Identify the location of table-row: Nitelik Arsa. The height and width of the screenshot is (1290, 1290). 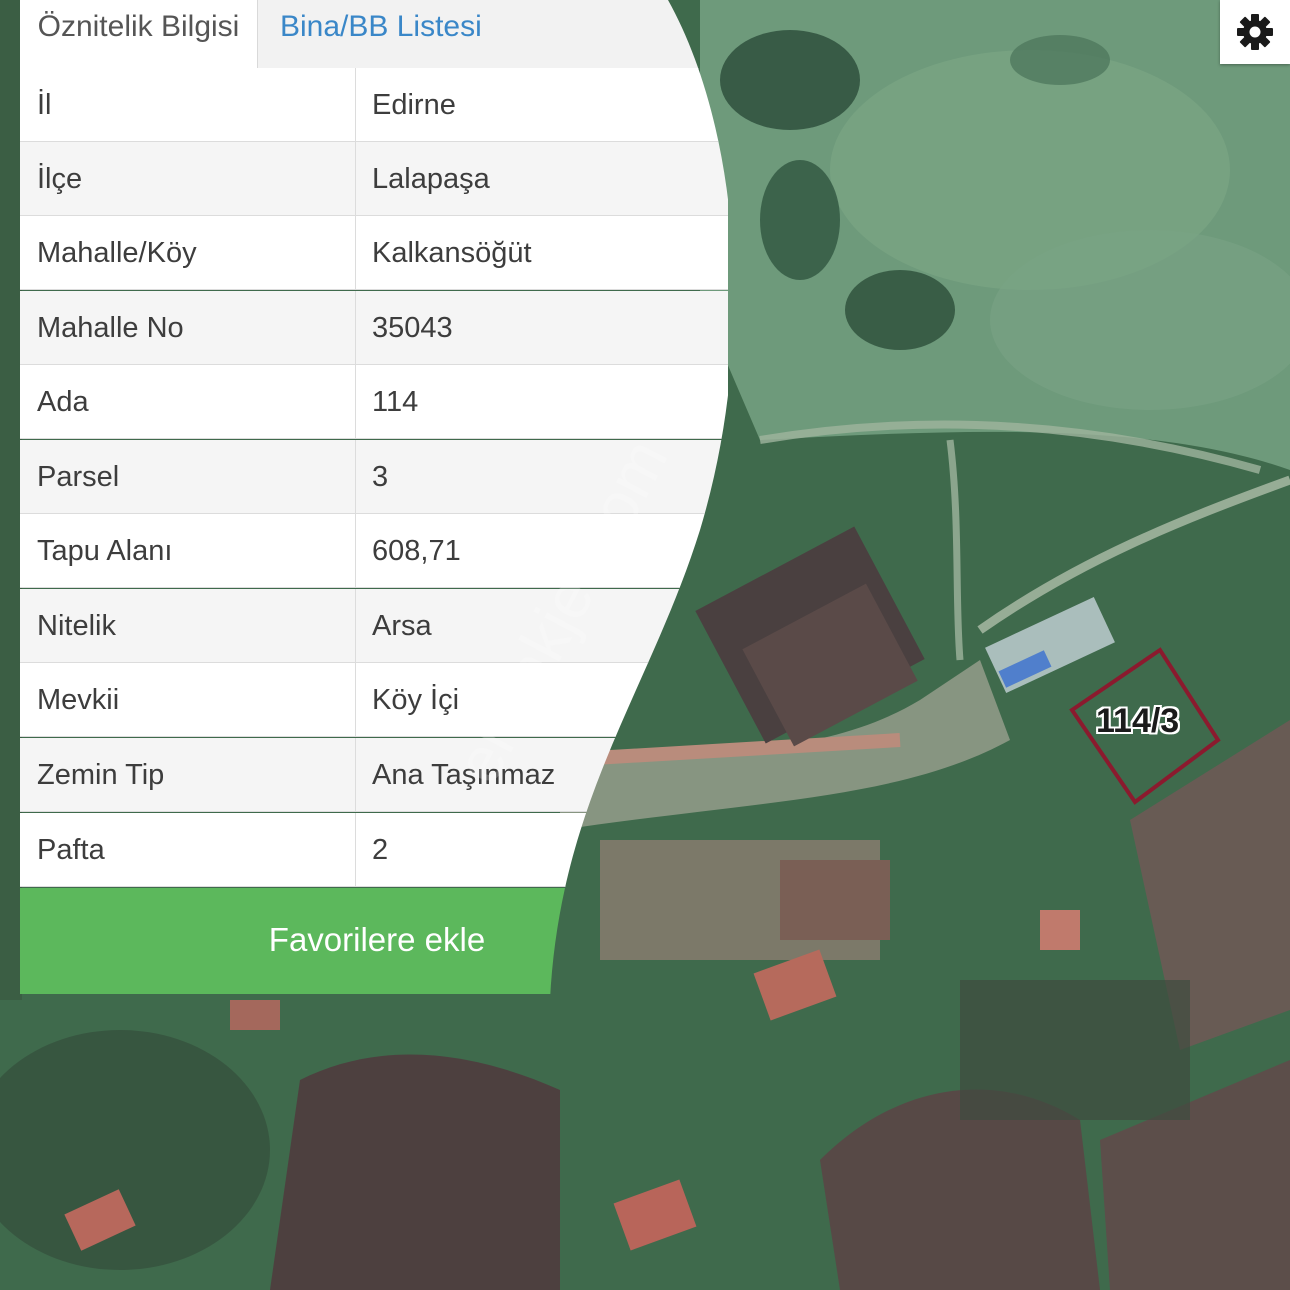
(374, 626).